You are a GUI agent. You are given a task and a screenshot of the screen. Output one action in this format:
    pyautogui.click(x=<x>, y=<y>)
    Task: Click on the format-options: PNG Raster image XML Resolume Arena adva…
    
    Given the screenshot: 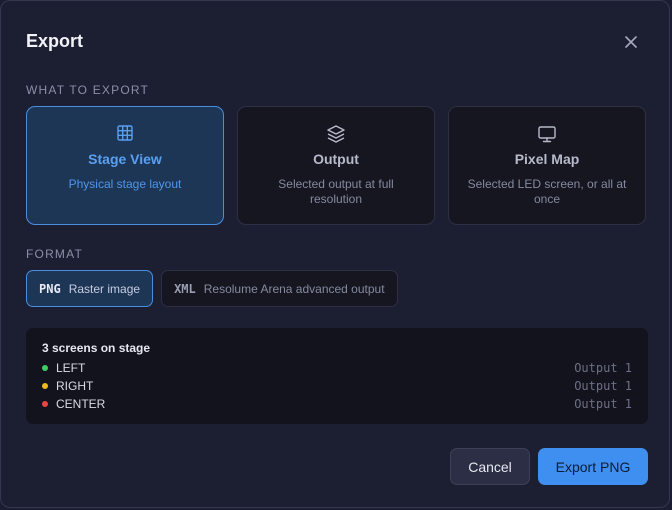 What is the action you would take?
    pyautogui.click(x=212, y=288)
    